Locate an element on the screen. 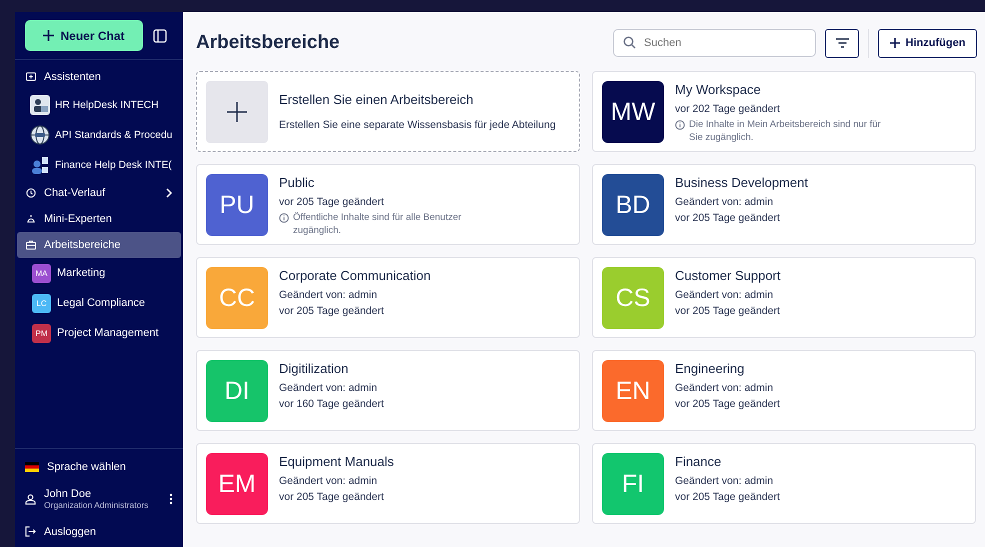 Image resolution: width=985 pixels, height=547 pixels. workspace-item: PM Project Management is located at coordinates (99, 333).